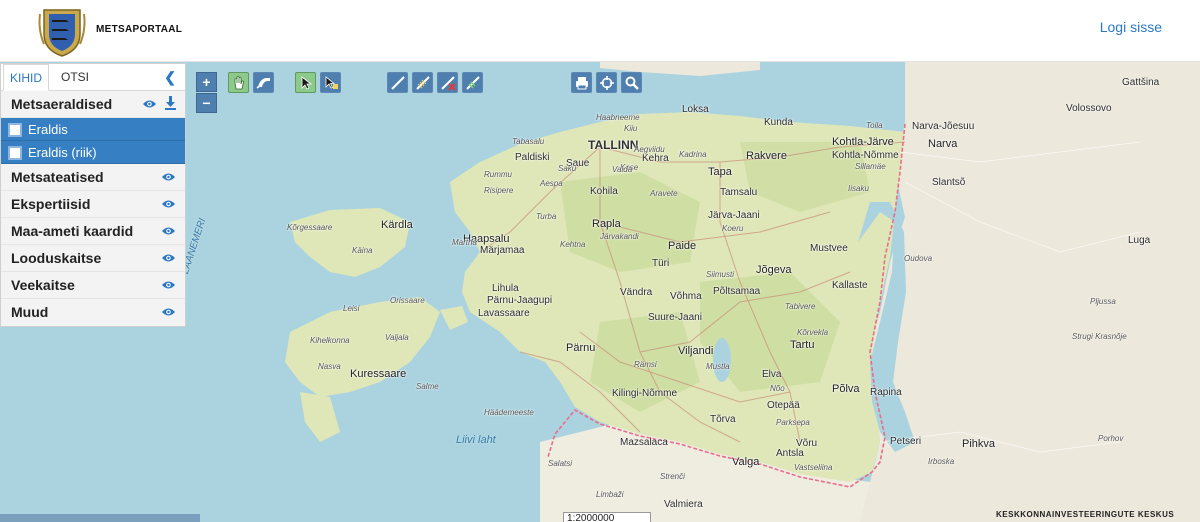 The width and height of the screenshot is (1200, 522). I want to click on sublayer-eraldis-riik: Eraldis (riik), so click(93, 152).